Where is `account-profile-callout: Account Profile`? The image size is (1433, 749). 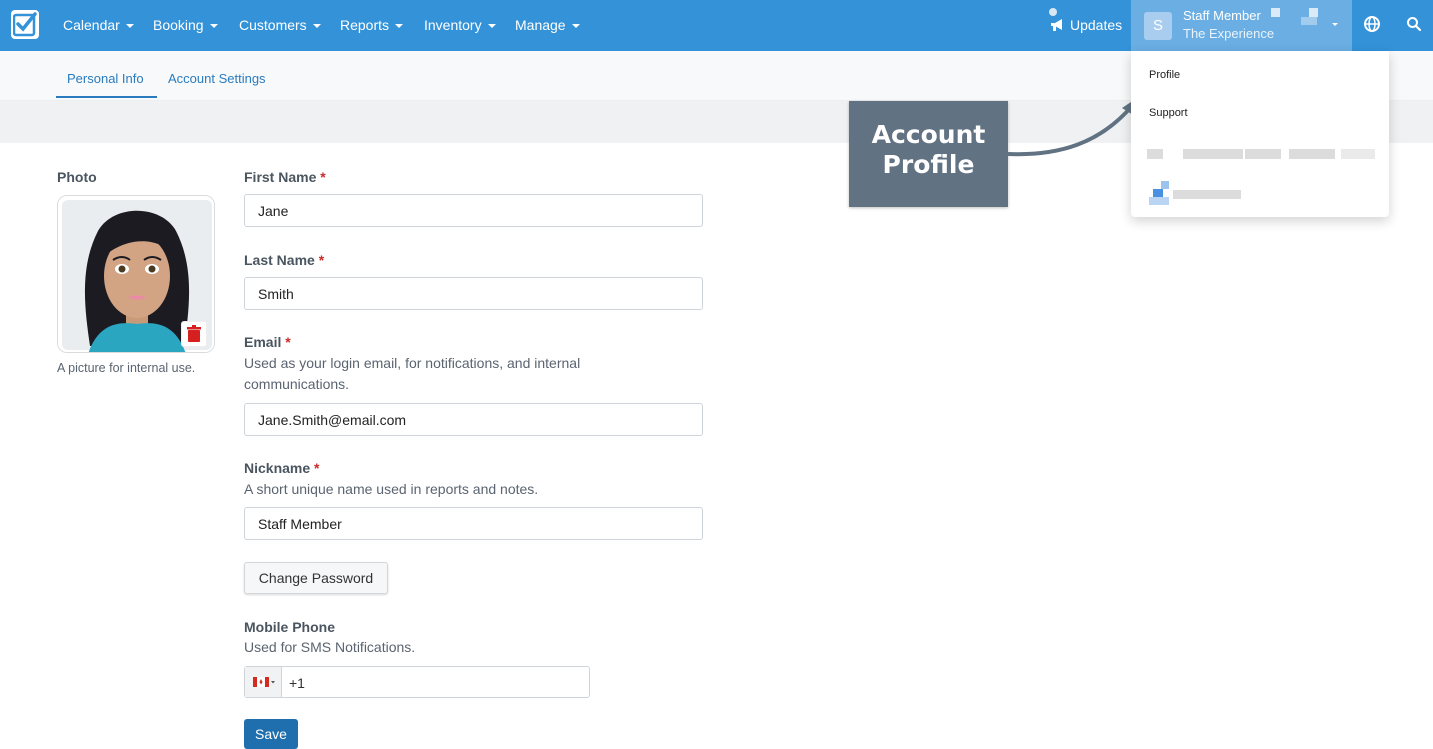 account-profile-callout: Account Profile is located at coordinates (928, 154).